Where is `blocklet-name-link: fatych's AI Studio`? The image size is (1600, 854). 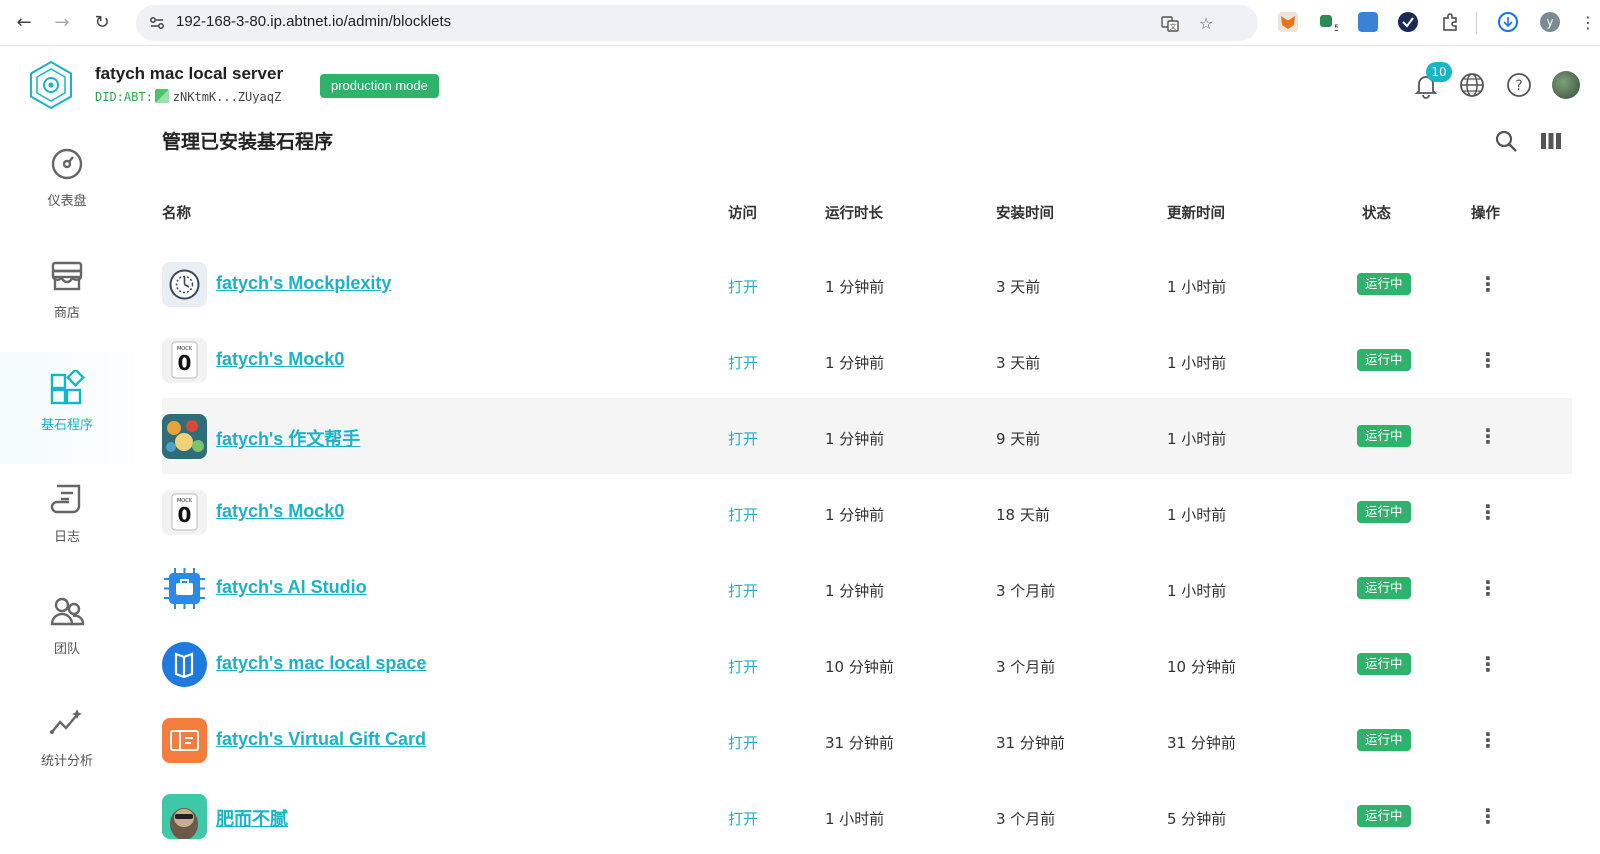
blocklet-name-link: fatych's AI Studio is located at coordinates (291, 587).